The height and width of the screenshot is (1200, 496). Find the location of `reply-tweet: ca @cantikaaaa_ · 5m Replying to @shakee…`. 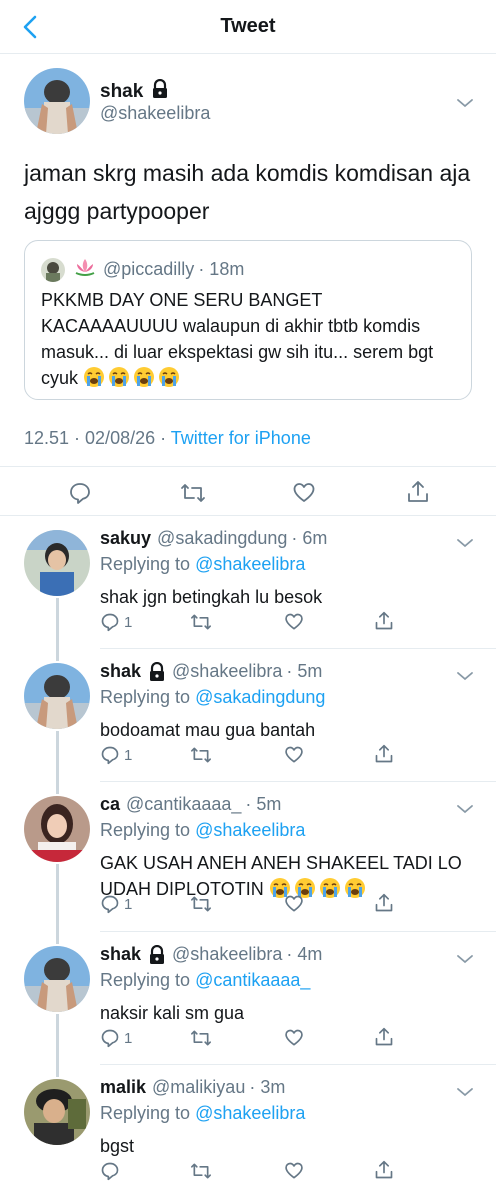

reply-tweet: ca @cantikaaaa_ · 5m Replying to @shakee… is located at coordinates (248, 857).